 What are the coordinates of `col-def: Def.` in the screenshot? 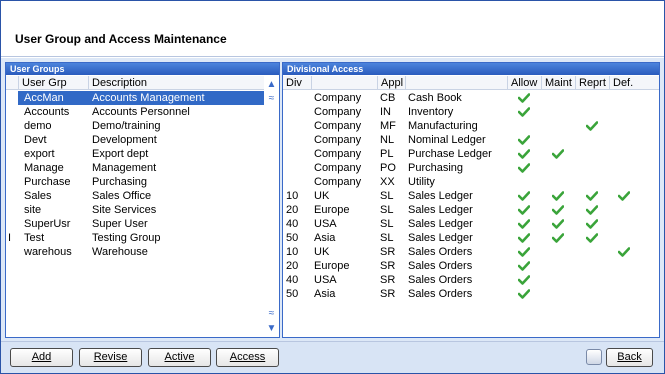 It's located at (624, 83).